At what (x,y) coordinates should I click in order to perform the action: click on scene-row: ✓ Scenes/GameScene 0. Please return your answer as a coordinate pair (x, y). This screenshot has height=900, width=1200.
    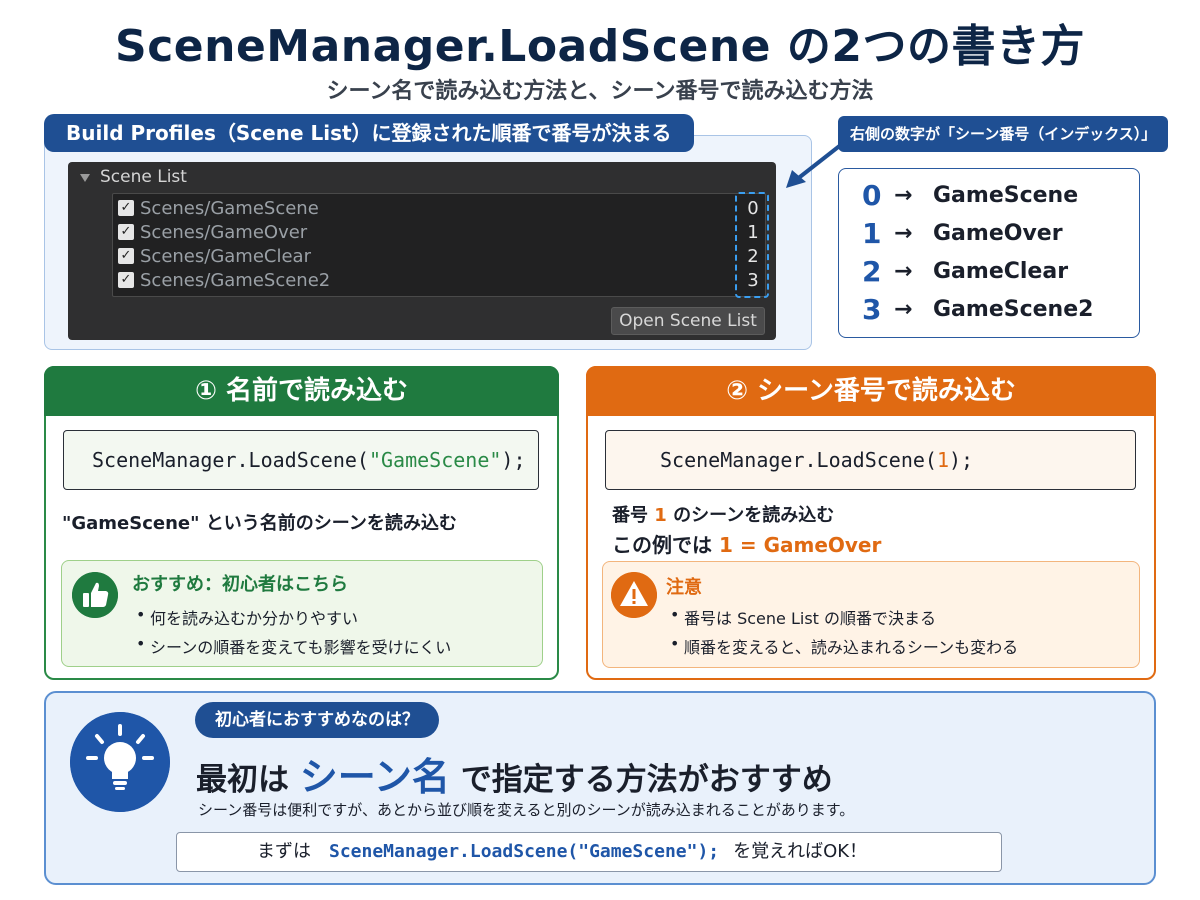
    Looking at the image, I should click on (438, 209).